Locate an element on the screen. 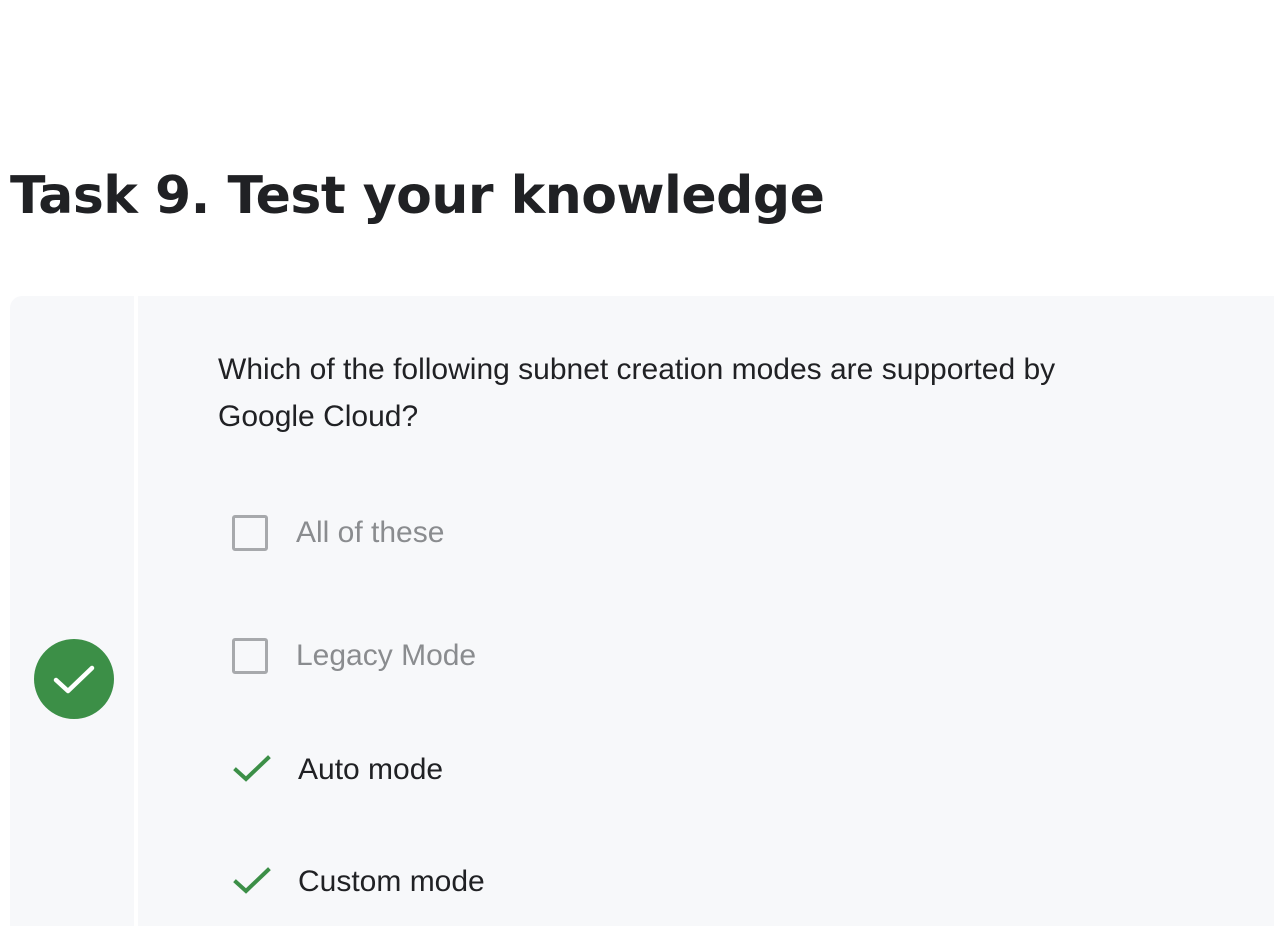  option-auto-mode: Auto mode is located at coordinates (337, 770).